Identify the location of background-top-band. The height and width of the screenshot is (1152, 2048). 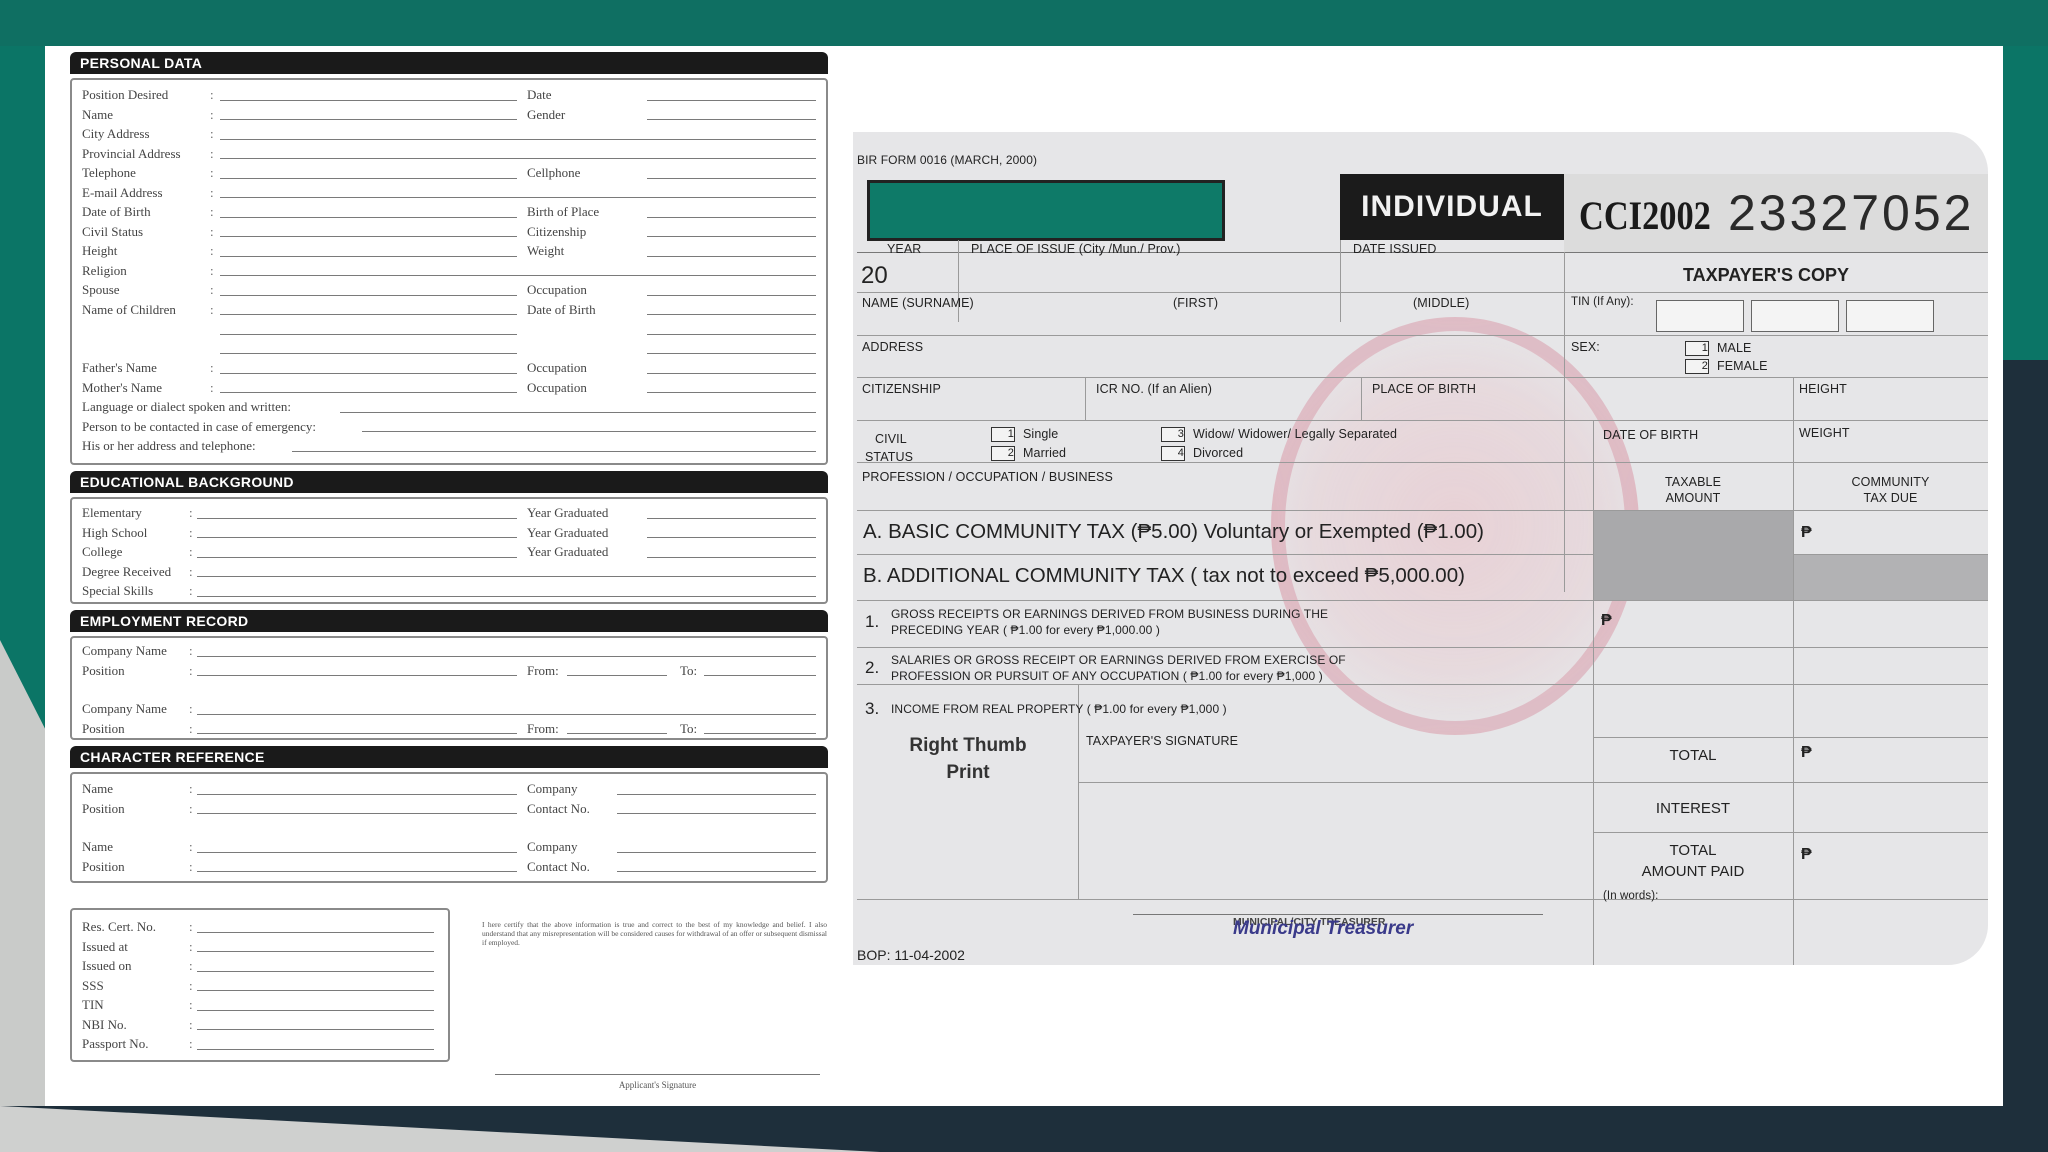
(1024, 23).